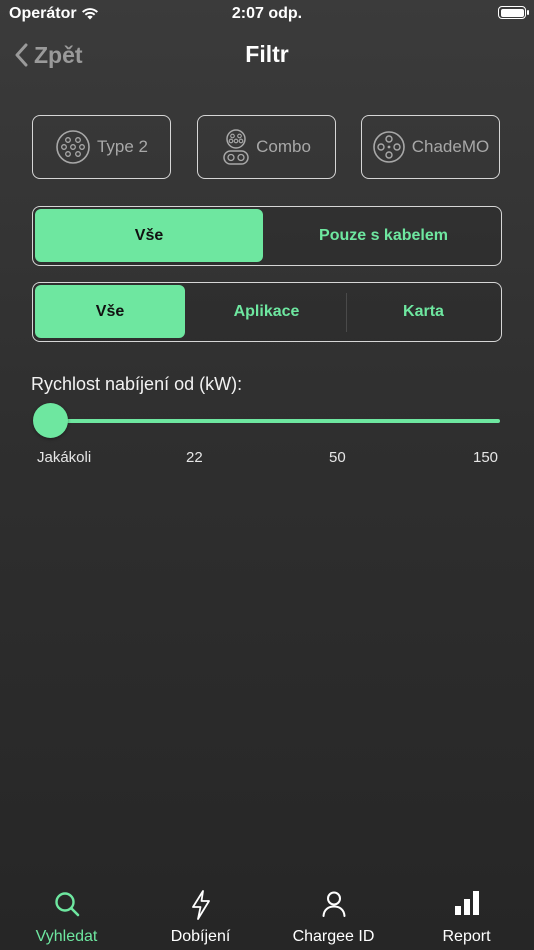 The image size is (534, 950). Describe the element at coordinates (450, 146) in the screenshot. I see `connector-label: ChadeMO` at that location.